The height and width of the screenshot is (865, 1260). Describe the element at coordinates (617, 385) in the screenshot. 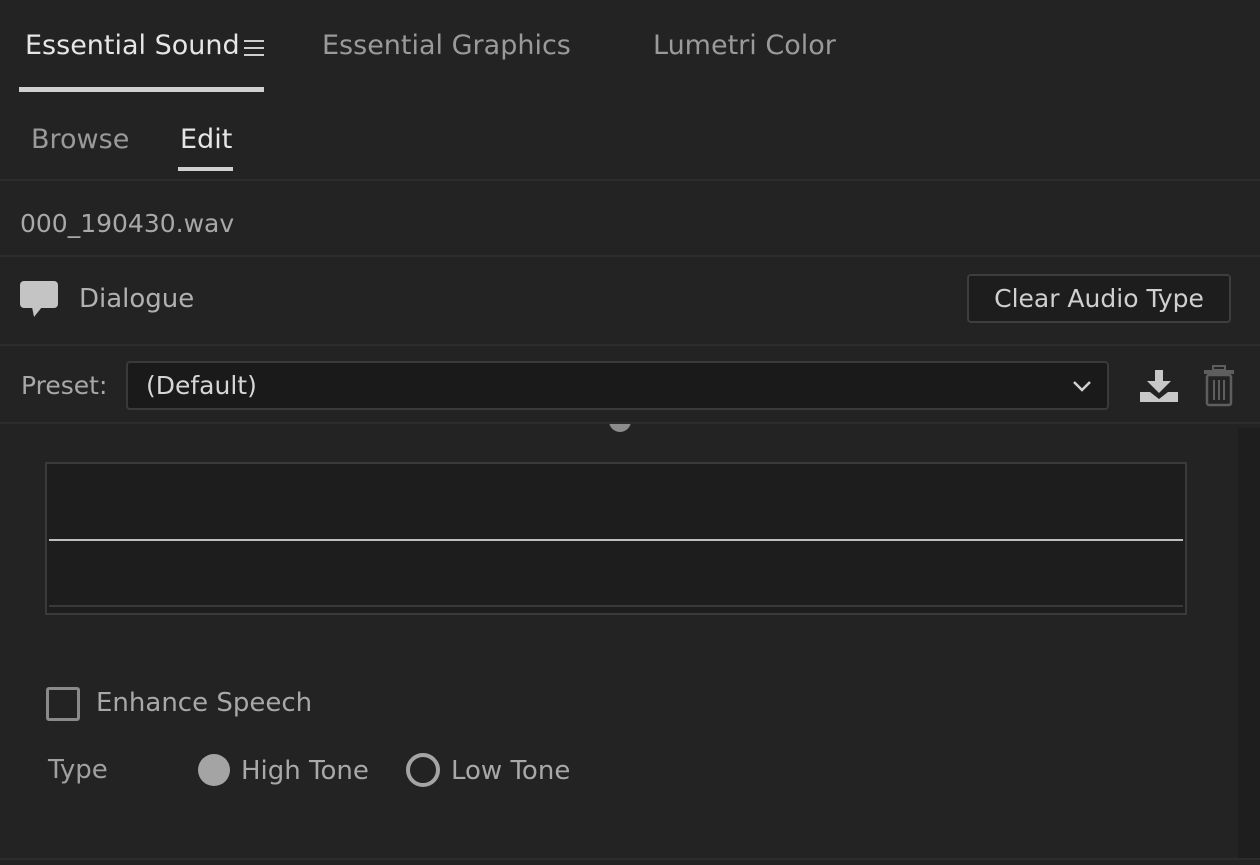

I see `preset-dropdown: (Default)` at that location.